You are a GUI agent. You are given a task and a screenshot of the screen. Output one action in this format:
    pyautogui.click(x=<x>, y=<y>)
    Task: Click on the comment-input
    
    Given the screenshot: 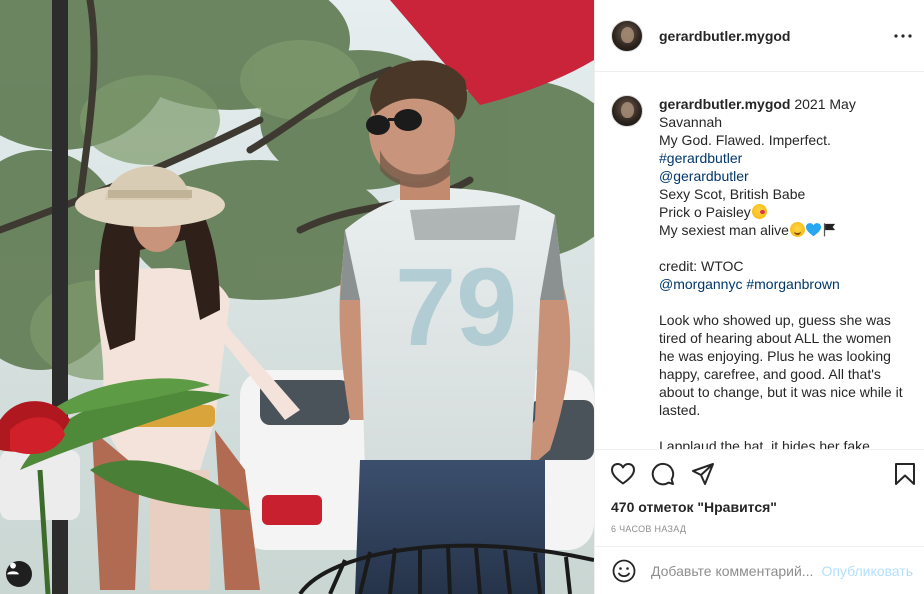 What is the action you would take?
    pyautogui.click(x=733, y=570)
    